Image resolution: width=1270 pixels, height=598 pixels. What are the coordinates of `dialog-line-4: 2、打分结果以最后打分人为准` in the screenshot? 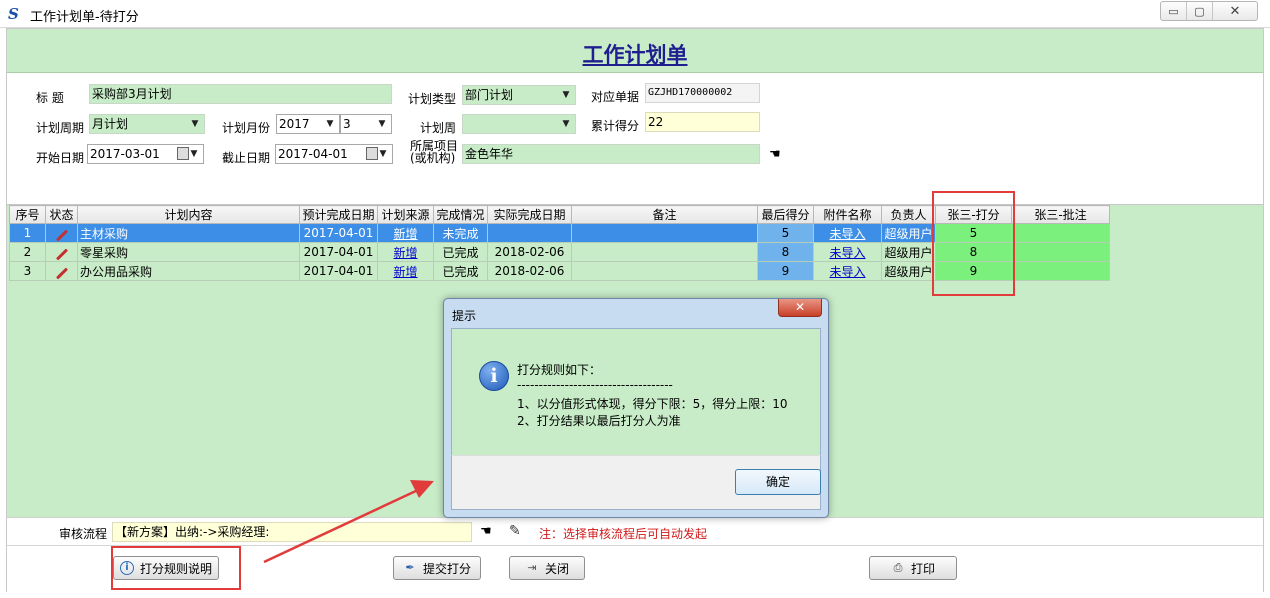 It's located at (599, 421).